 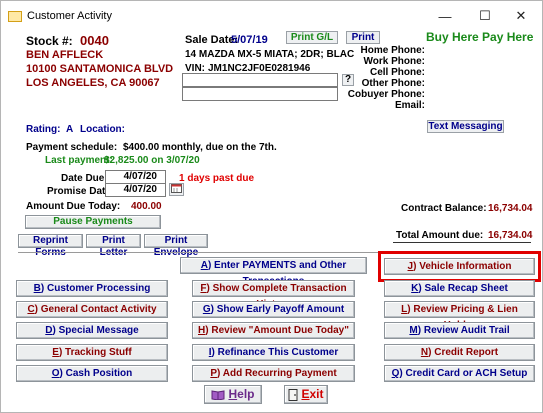 What do you see at coordinates (510, 235) in the screenshot?
I see `total-amount-due: 16,734.04` at bounding box center [510, 235].